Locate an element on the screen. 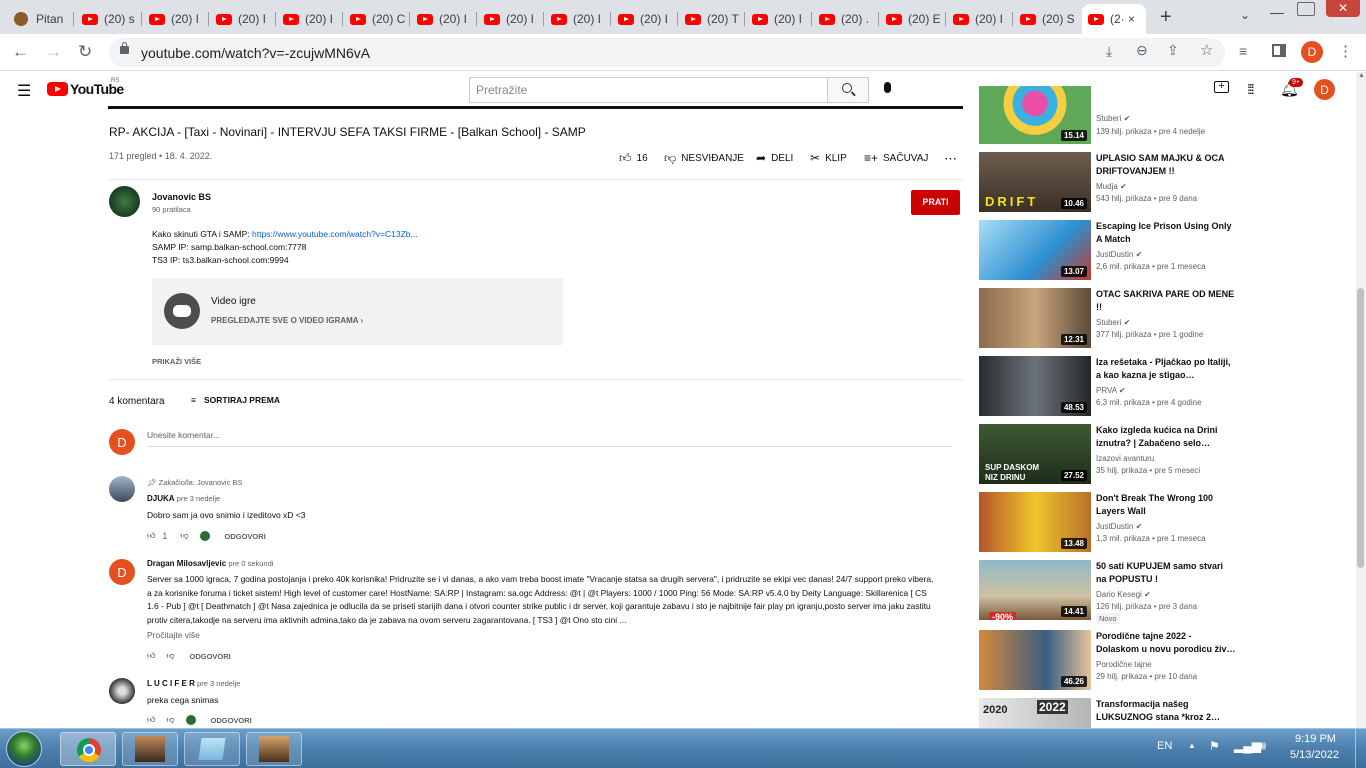  rec-channel: PRVA ✔ is located at coordinates (1111, 390).